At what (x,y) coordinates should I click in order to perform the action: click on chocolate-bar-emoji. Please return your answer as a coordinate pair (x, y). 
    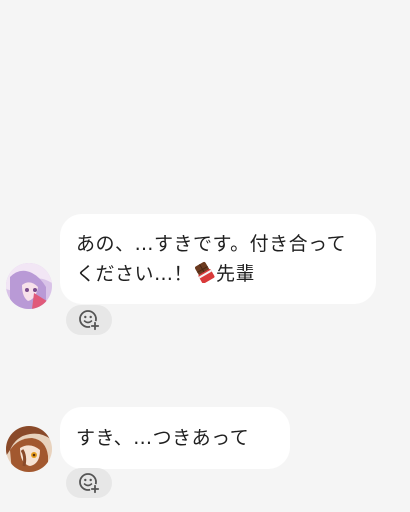
    Looking at the image, I should click on (204, 276).